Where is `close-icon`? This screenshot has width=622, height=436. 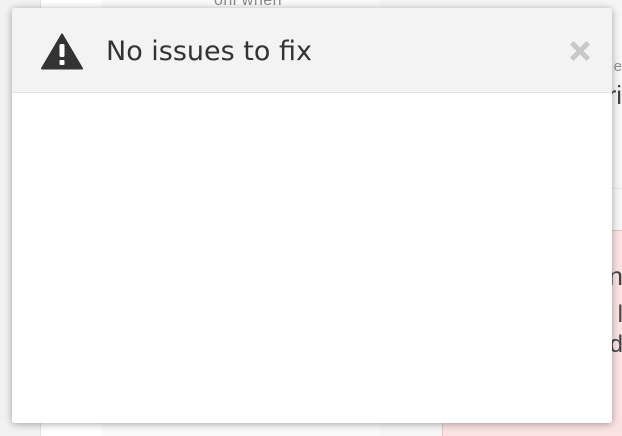
close-icon is located at coordinates (580, 51).